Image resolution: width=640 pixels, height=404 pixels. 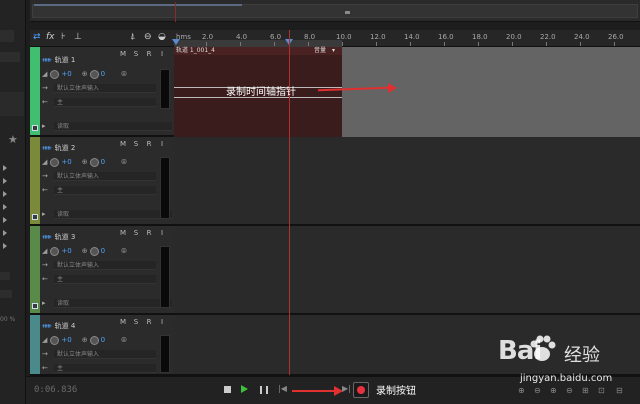 I want to click on clip-header: 轨道 1_001_4 音量 ▾, so click(x=258, y=51).